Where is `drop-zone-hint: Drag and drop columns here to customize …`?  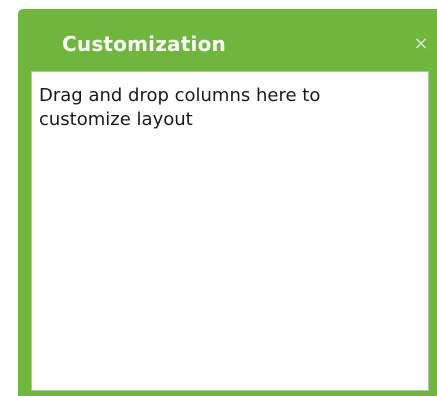 drop-zone-hint: Drag and drop columns here to customize … is located at coordinates (180, 107).